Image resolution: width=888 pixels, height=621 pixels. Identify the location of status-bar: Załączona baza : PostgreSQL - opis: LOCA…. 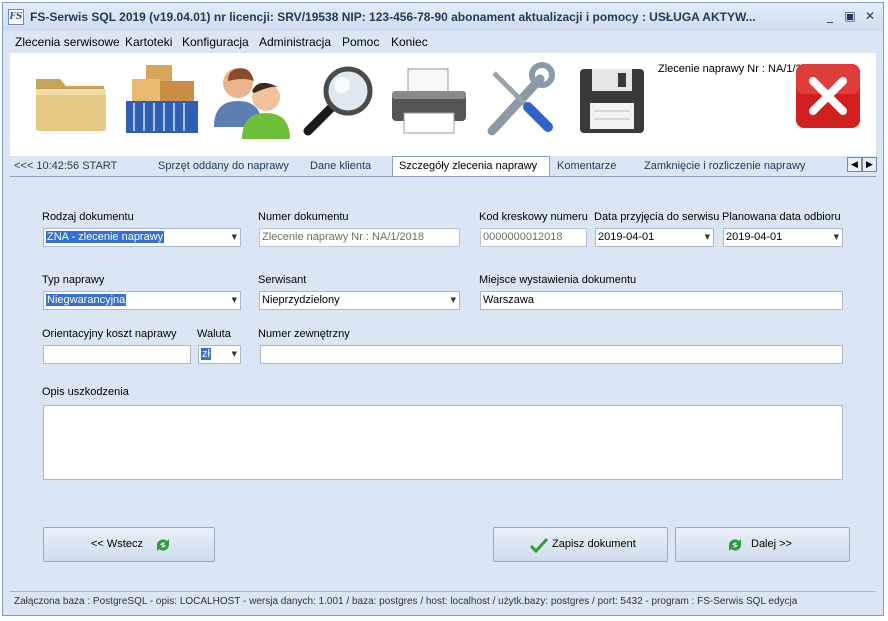
(443, 601).